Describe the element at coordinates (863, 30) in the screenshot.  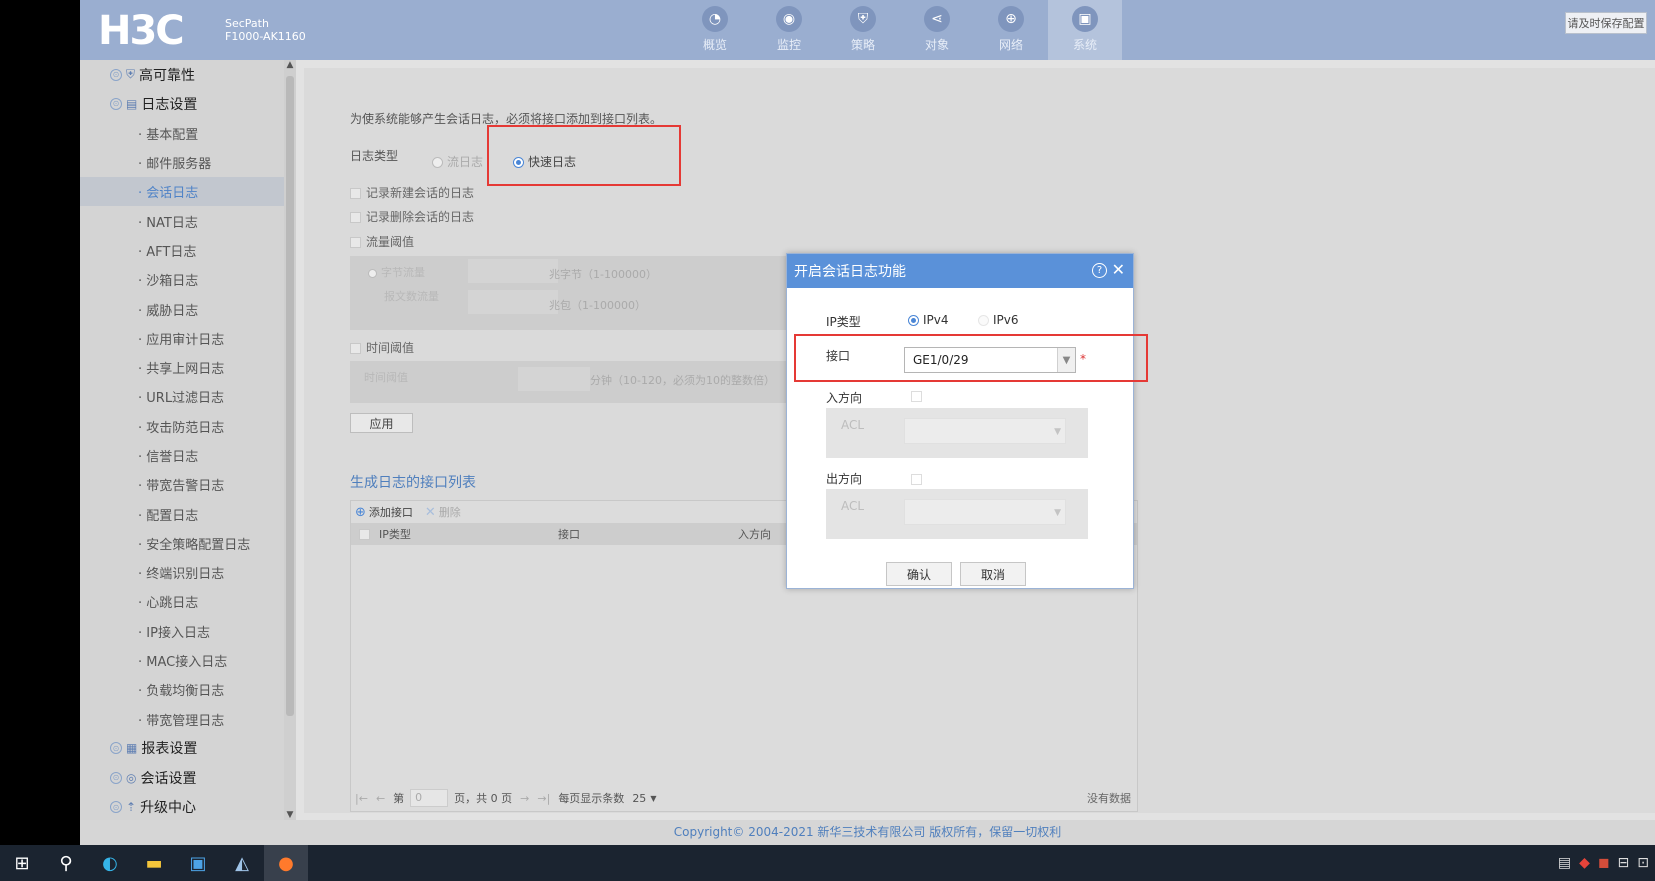
I see `nav-policy: ⛨ 策略` at that location.